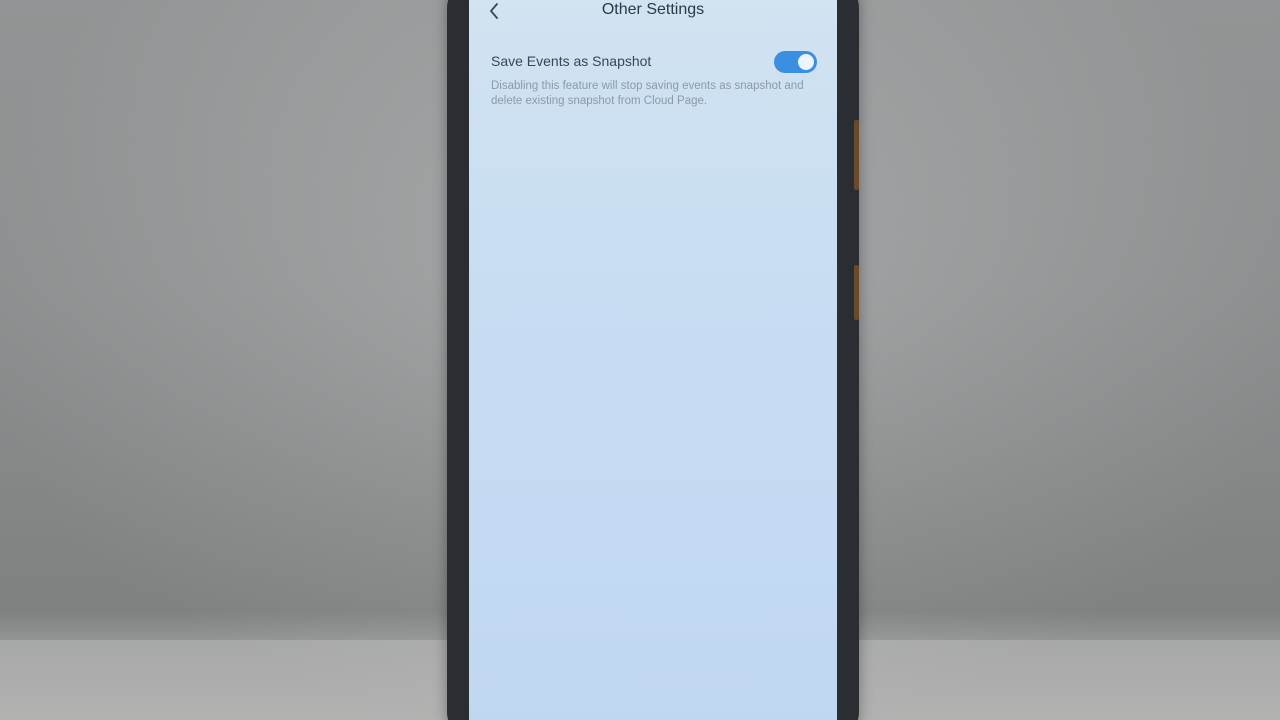 This screenshot has width=1280, height=720. What do you see at coordinates (653, 20) in the screenshot?
I see `app-header: Other Settings` at bounding box center [653, 20].